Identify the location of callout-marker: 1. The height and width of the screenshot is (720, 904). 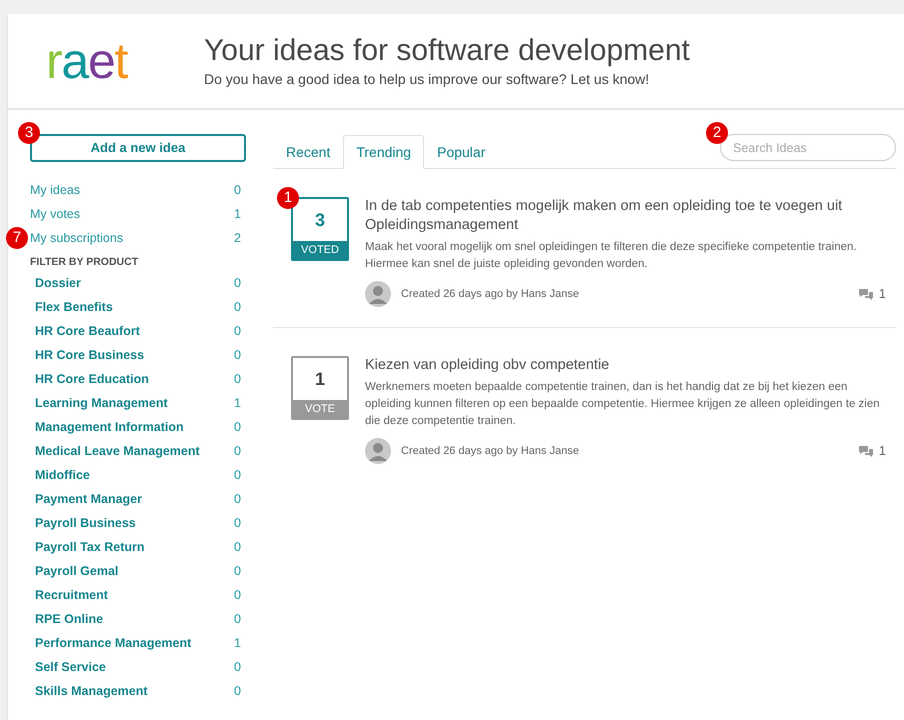
(288, 198).